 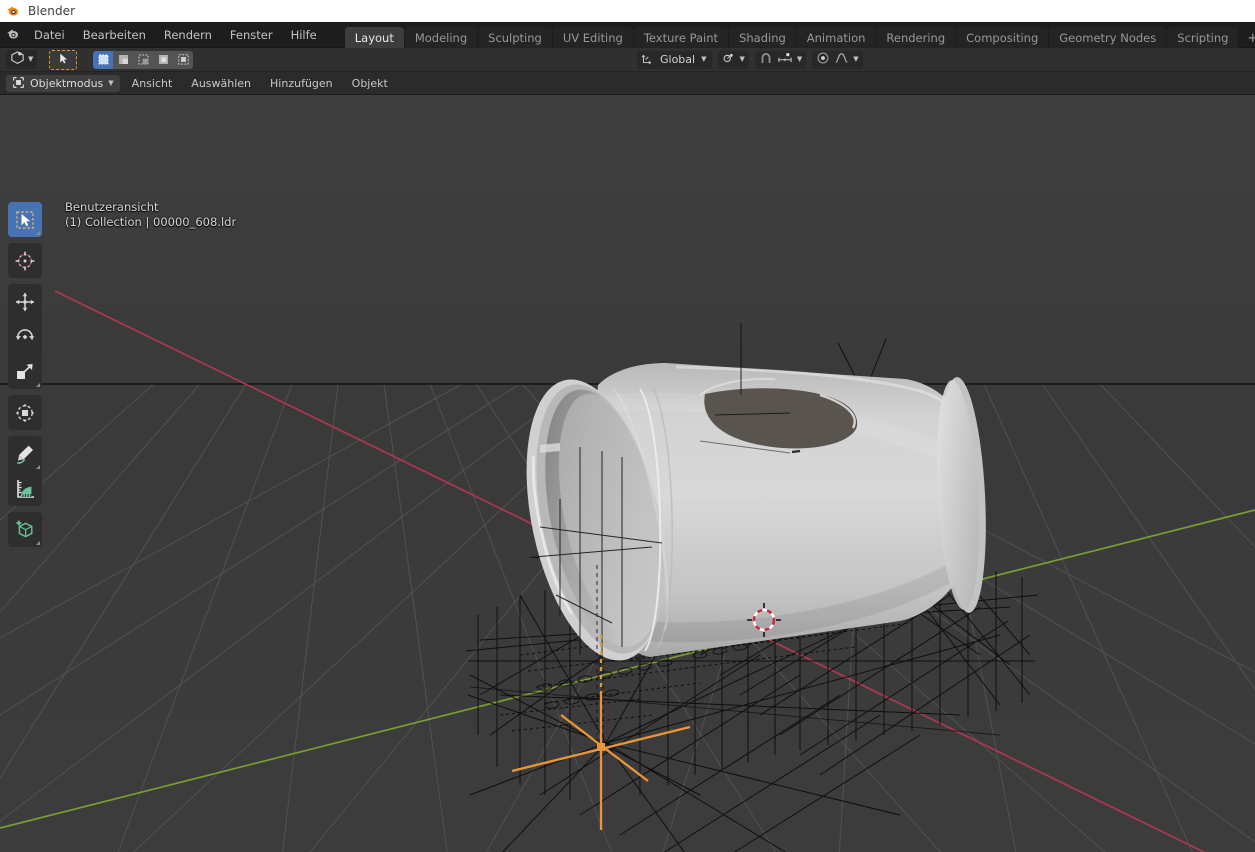 I want to click on viewport-menu-auswaehlen: Auswählen, so click(x=221, y=83).